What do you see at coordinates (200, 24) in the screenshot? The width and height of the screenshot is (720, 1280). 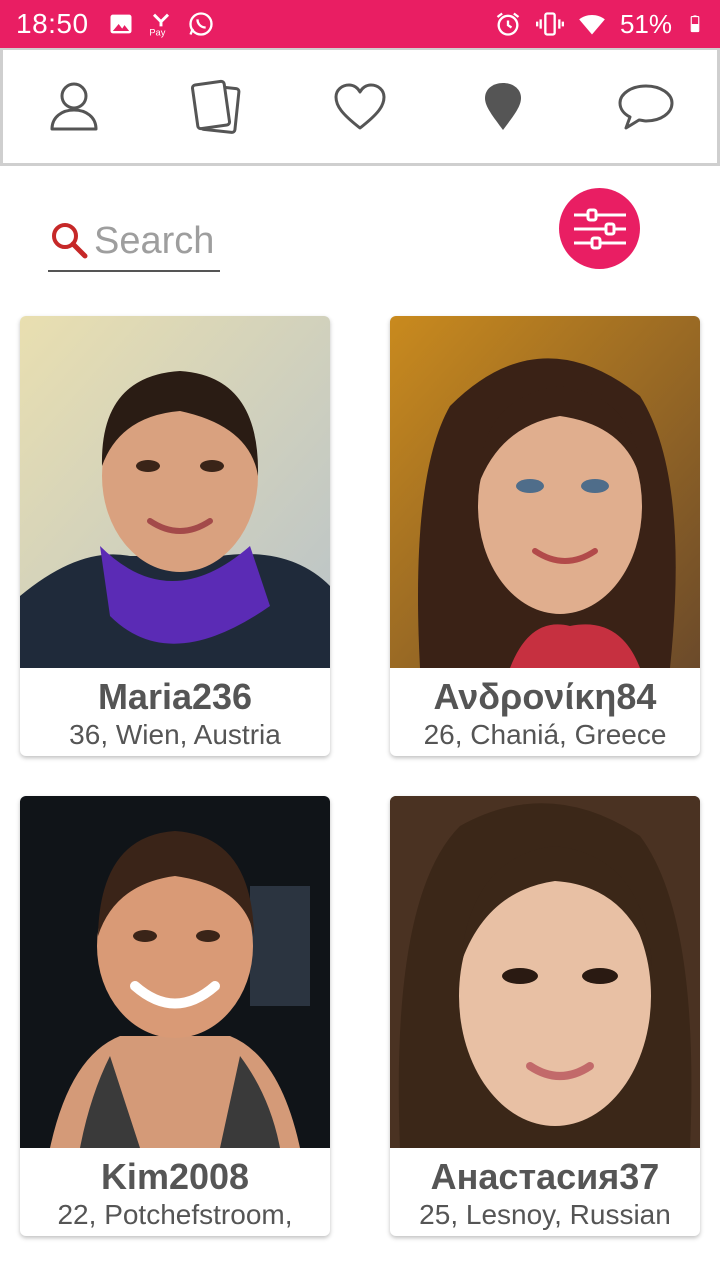 I see `whatsapp-icon` at bounding box center [200, 24].